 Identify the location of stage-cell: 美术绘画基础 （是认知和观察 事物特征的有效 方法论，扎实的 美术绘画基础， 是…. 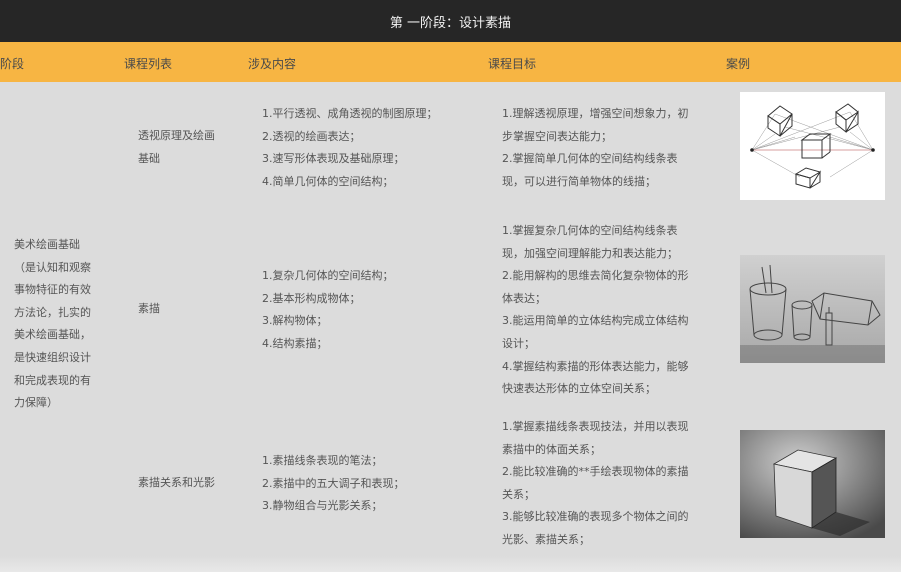
(52, 324).